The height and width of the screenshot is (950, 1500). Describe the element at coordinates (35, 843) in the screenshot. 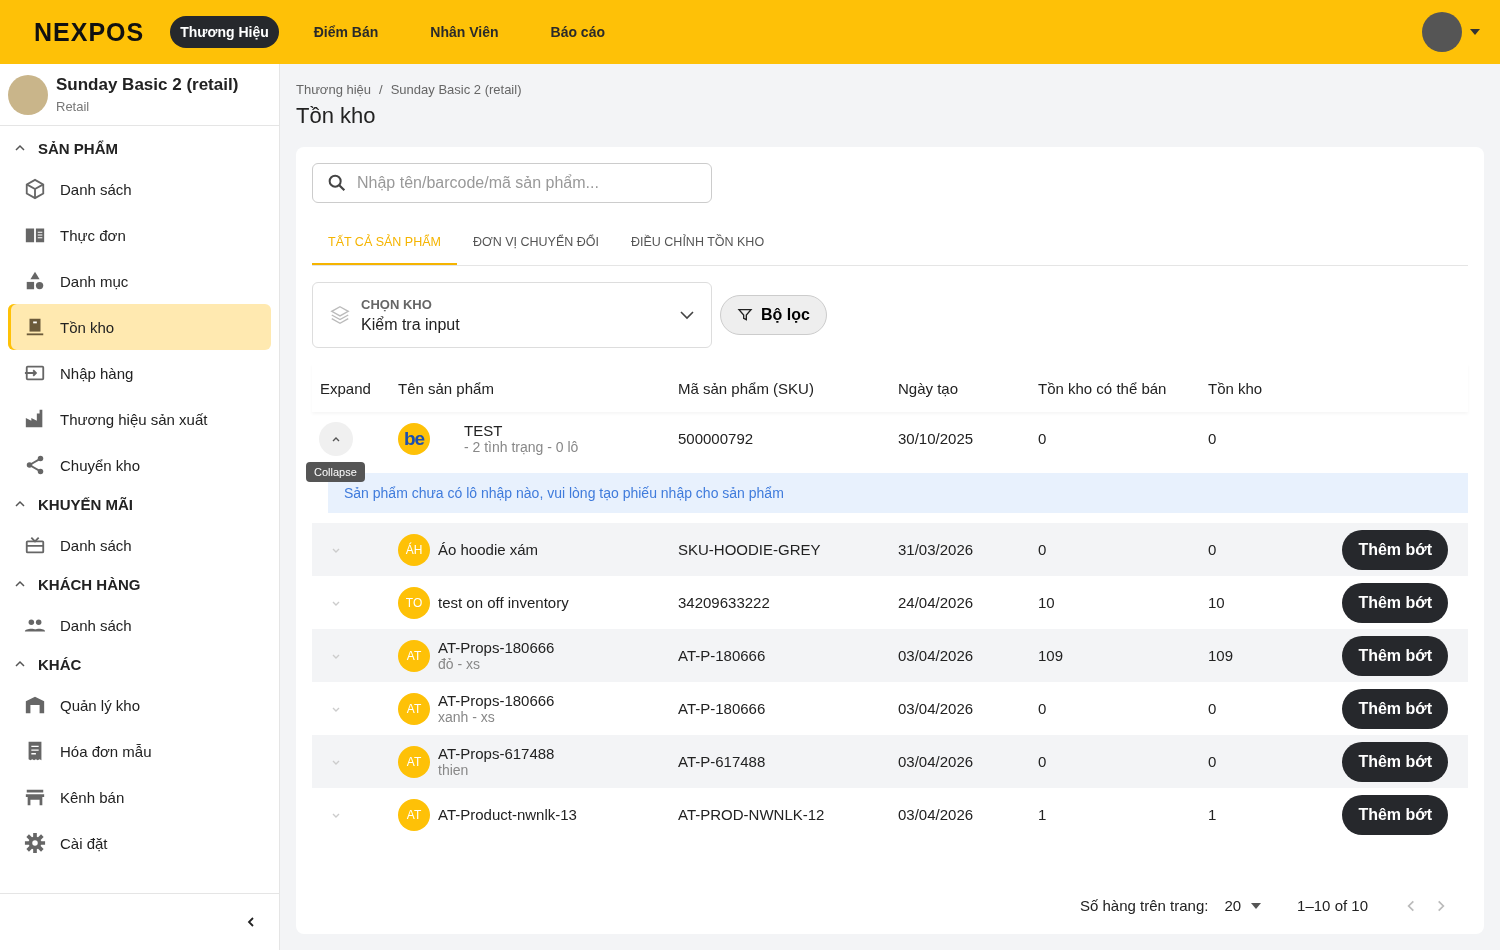

I see `gear-icon` at that location.